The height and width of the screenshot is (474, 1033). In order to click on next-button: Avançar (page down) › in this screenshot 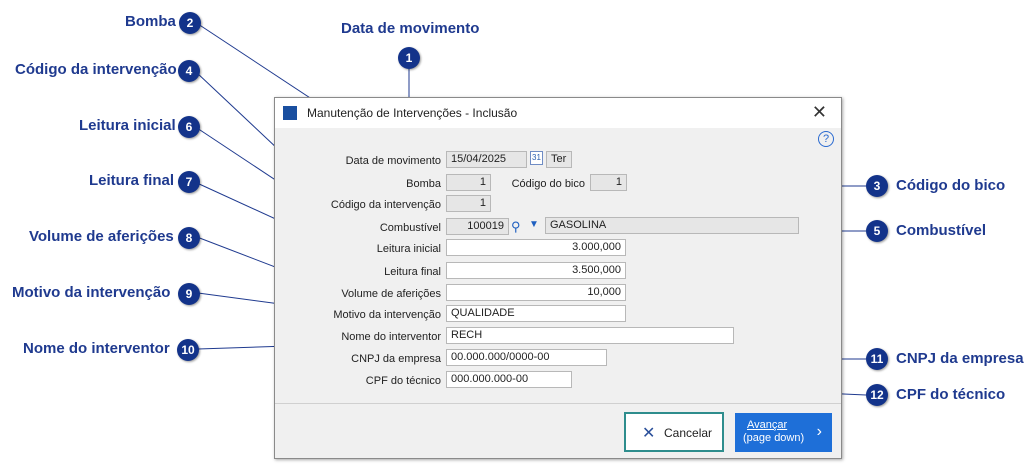, I will do `click(783, 432)`.